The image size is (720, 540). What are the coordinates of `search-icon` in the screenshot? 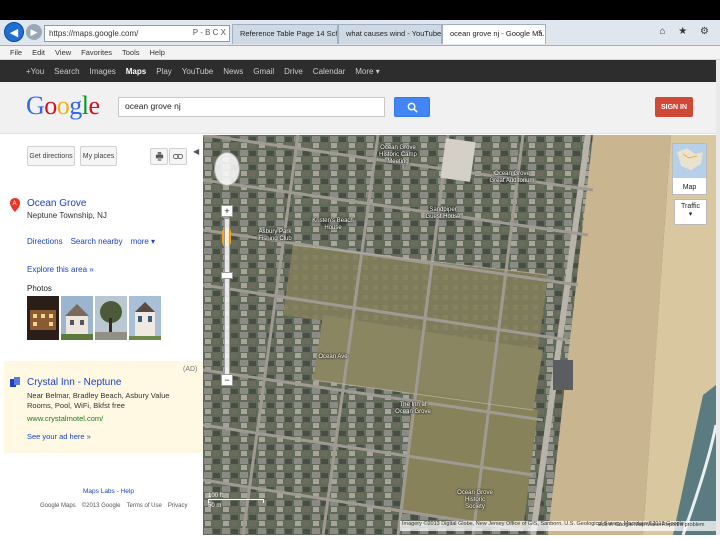 It's located at (412, 107).